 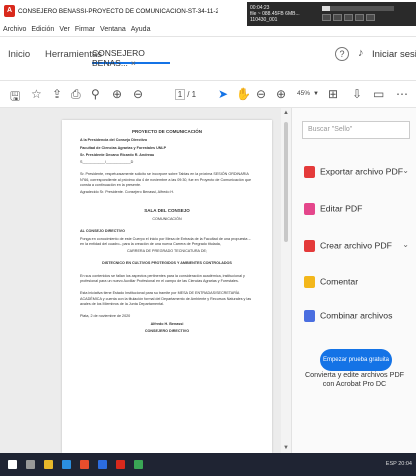 I want to click on tool-combine-files: Combinar archivos, so click(x=360, y=317).